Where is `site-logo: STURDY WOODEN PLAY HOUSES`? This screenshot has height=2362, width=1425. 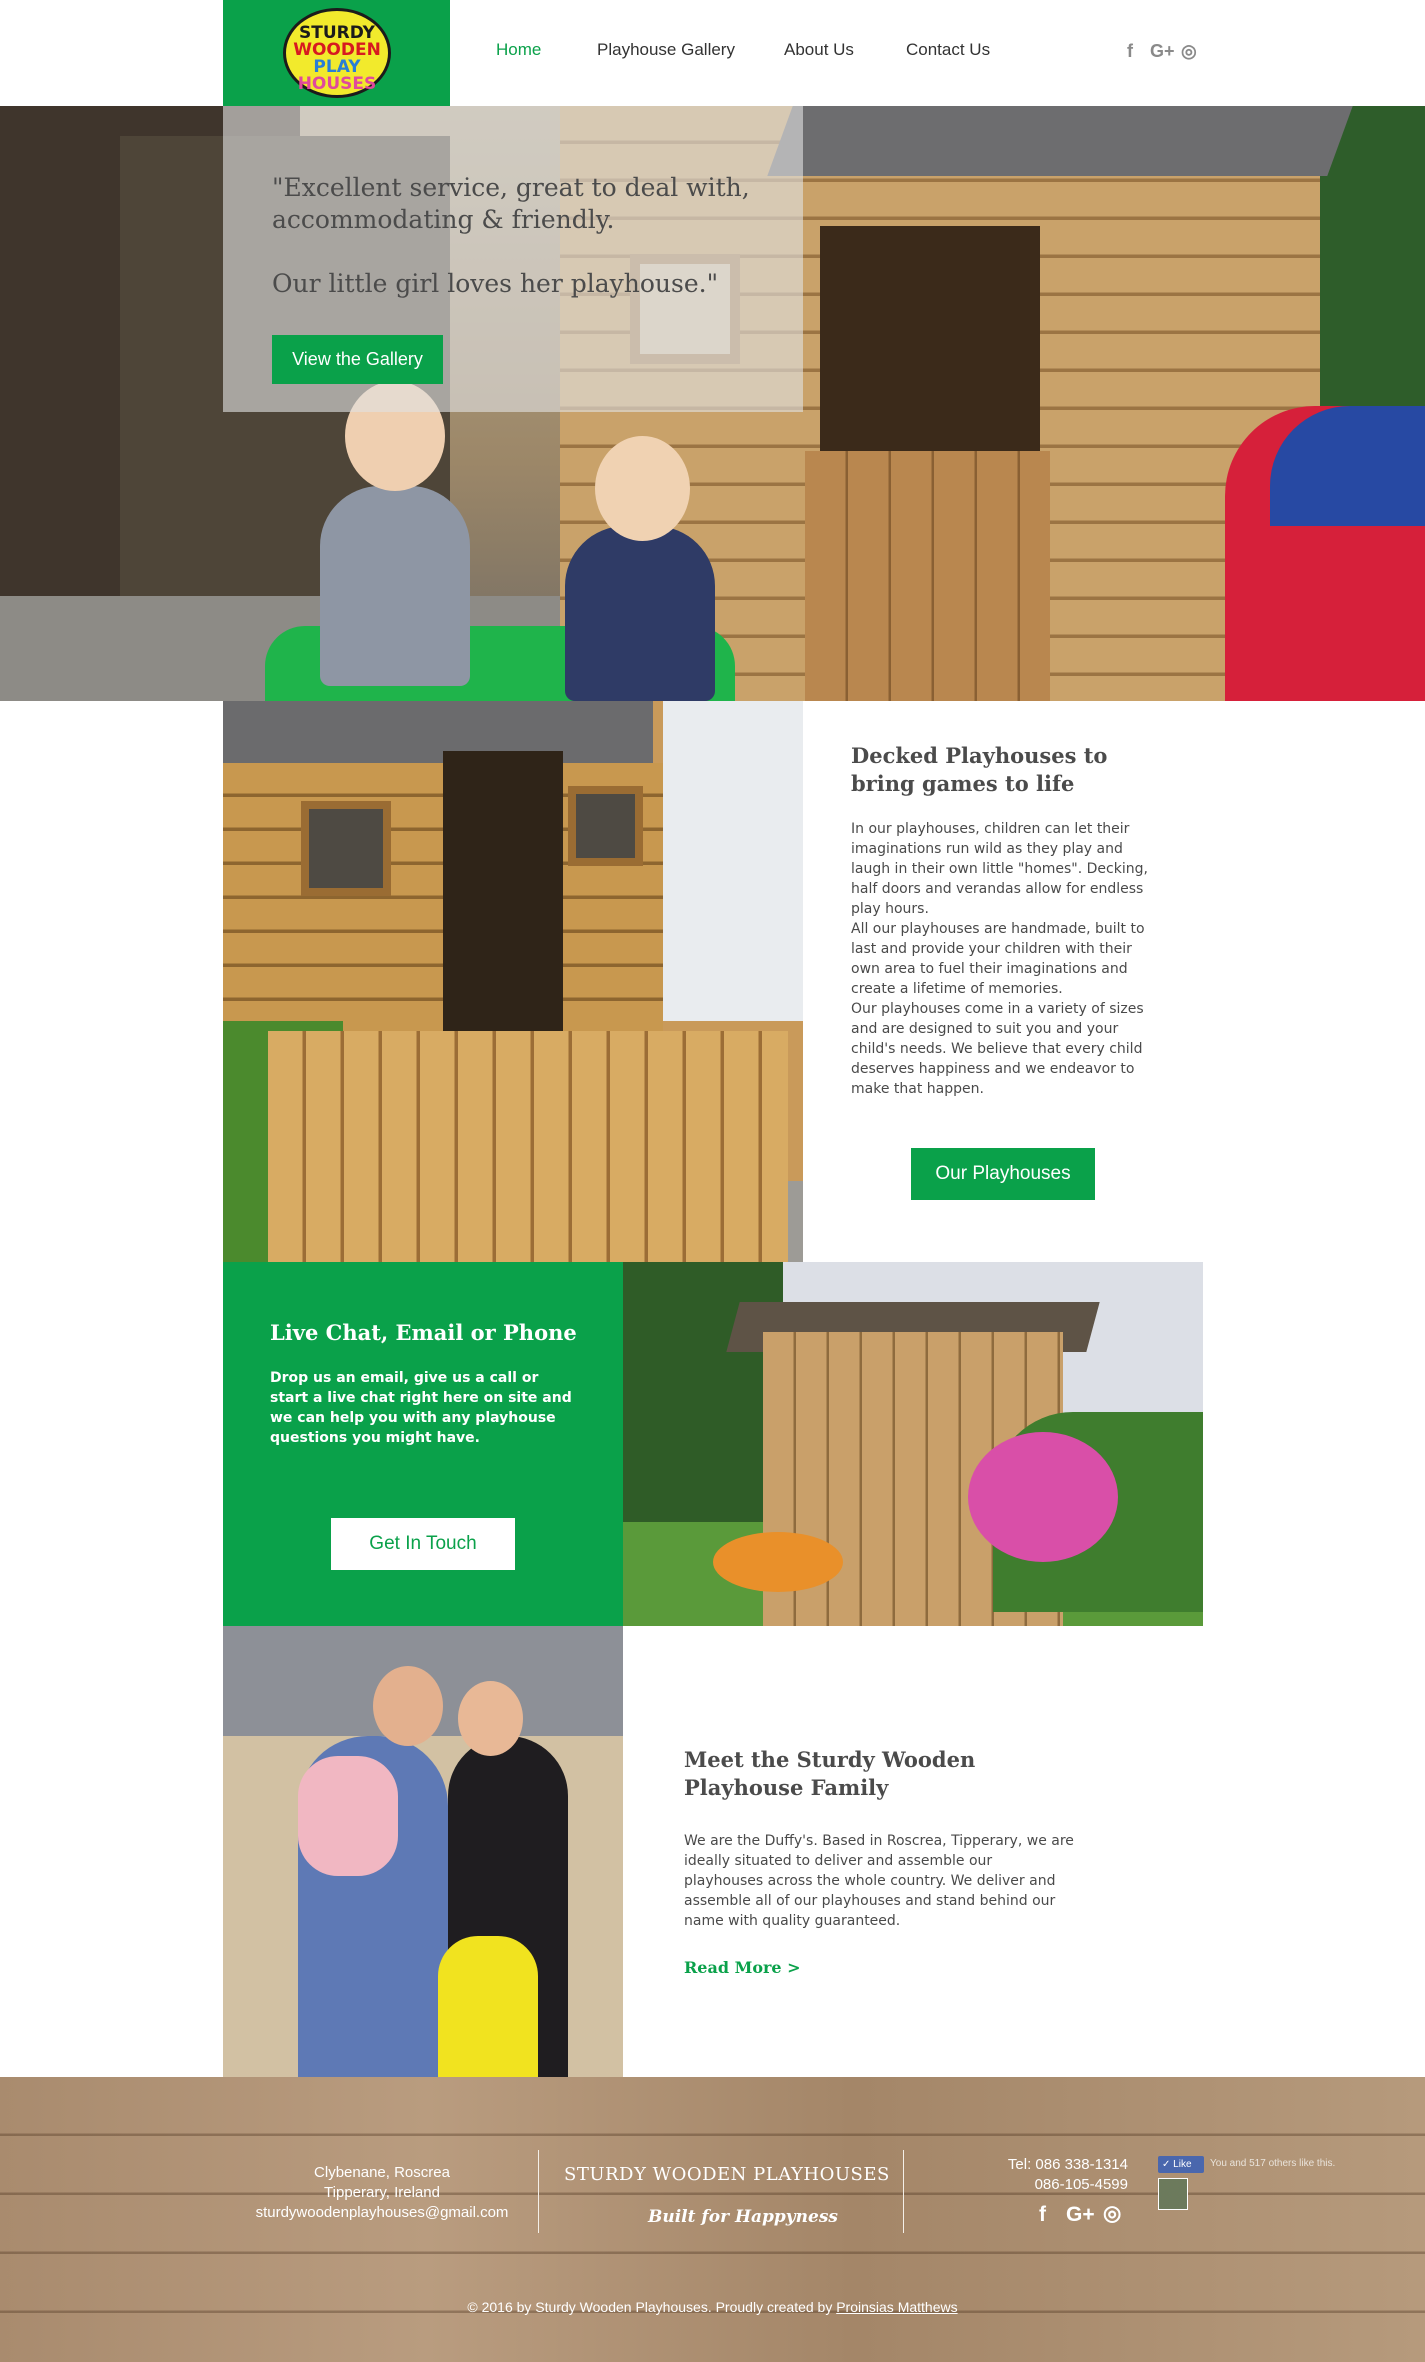
site-logo: STURDY WOODEN PLAY HOUSES is located at coordinates (337, 53).